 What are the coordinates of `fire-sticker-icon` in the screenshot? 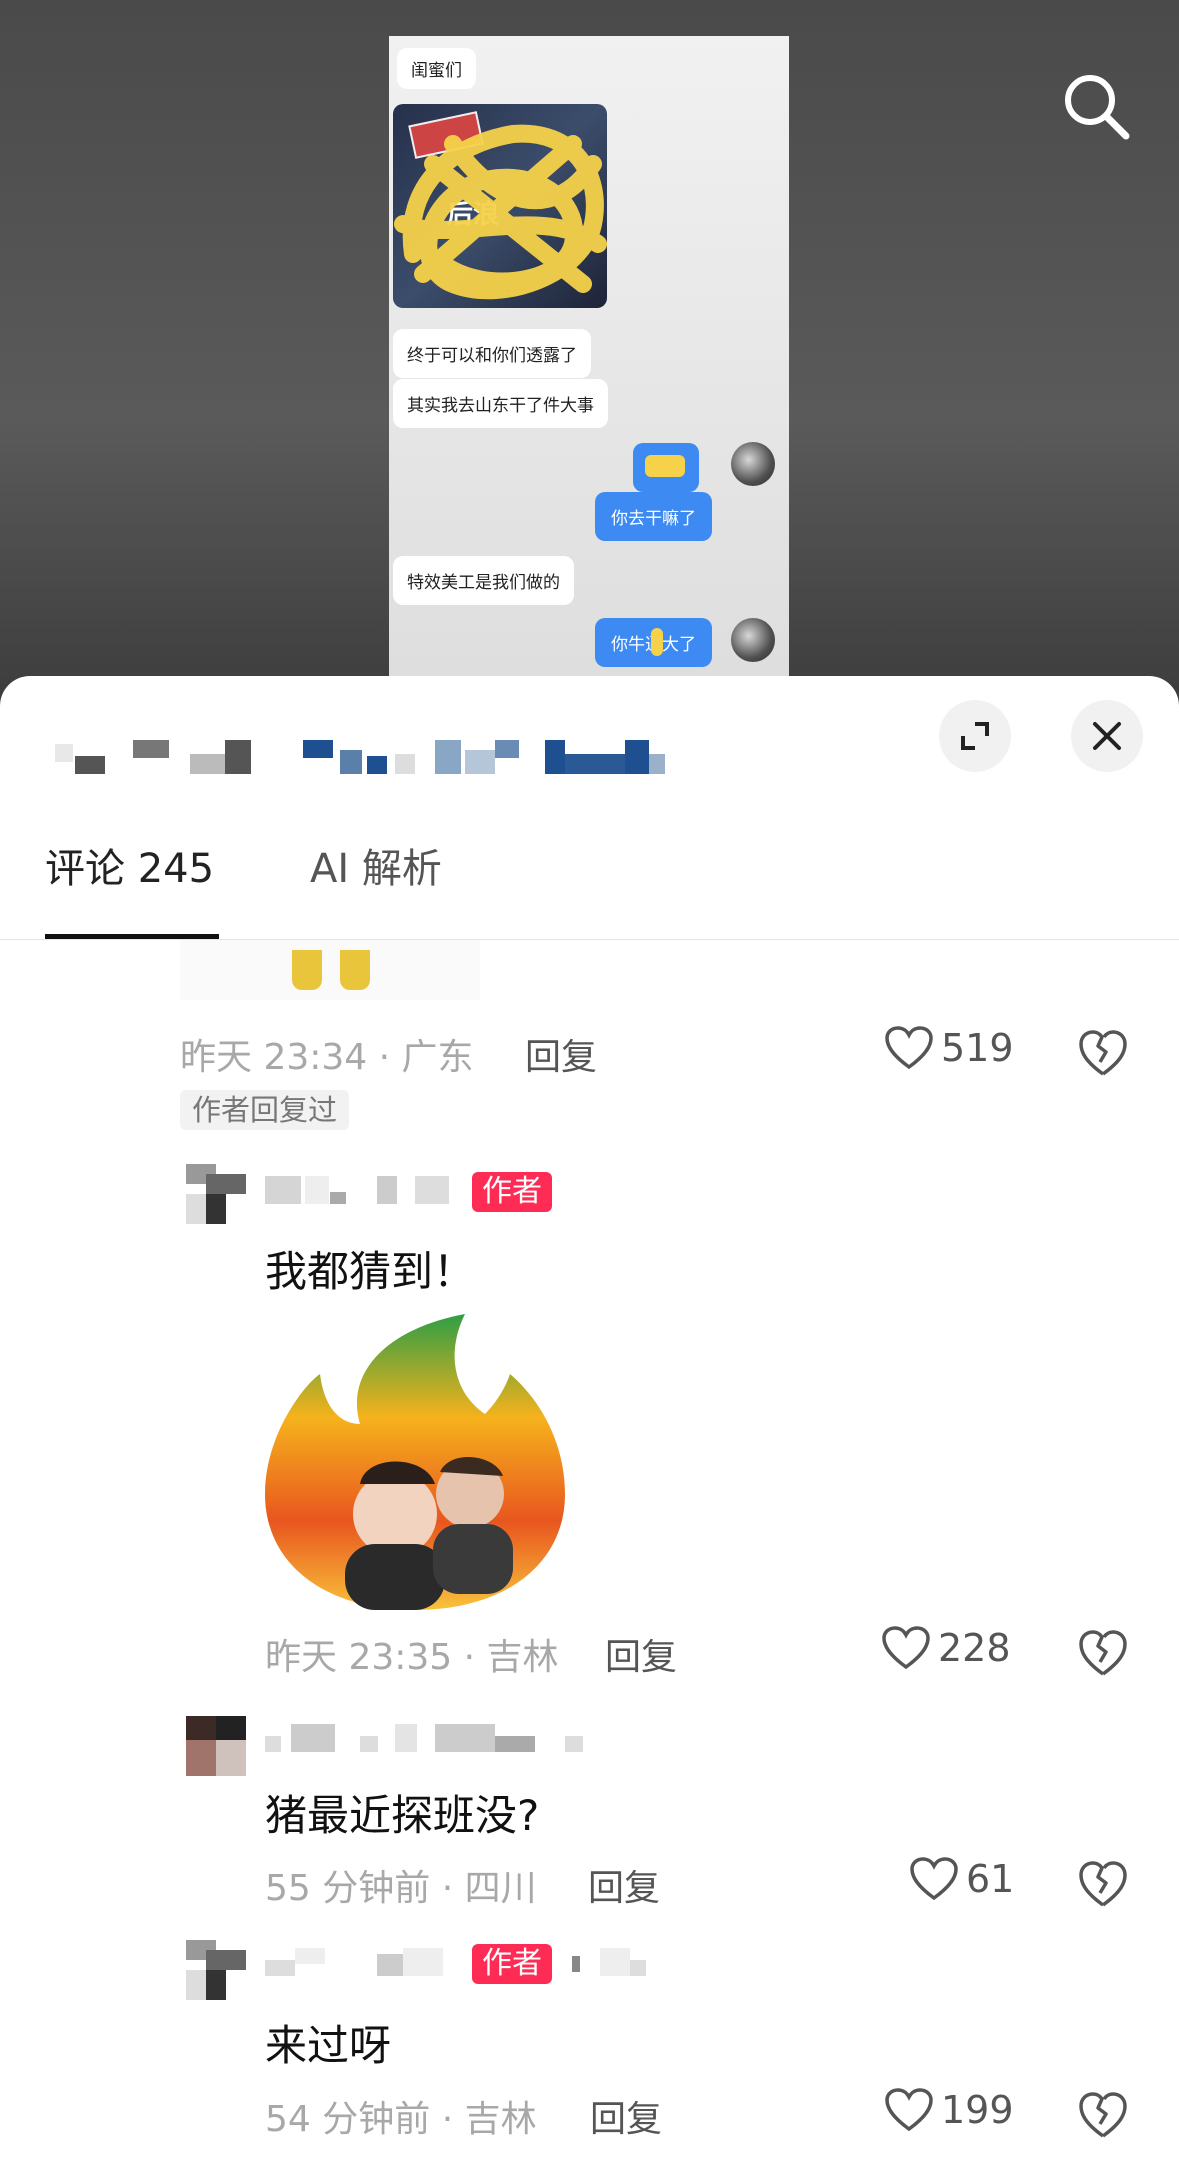 It's located at (415, 1462).